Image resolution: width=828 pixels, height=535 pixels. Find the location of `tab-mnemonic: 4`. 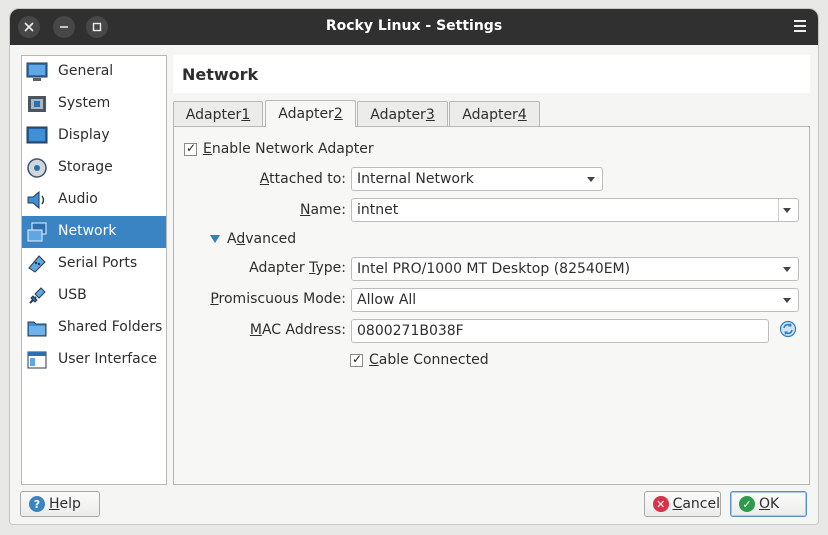

tab-mnemonic: 4 is located at coordinates (522, 114).